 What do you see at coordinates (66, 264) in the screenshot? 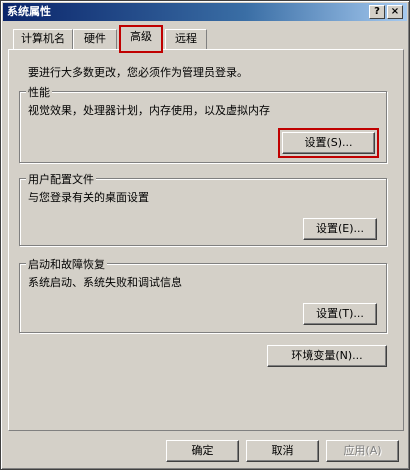
I see `startup-recovery-title: 启动和故障恢复` at bounding box center [66, 264].